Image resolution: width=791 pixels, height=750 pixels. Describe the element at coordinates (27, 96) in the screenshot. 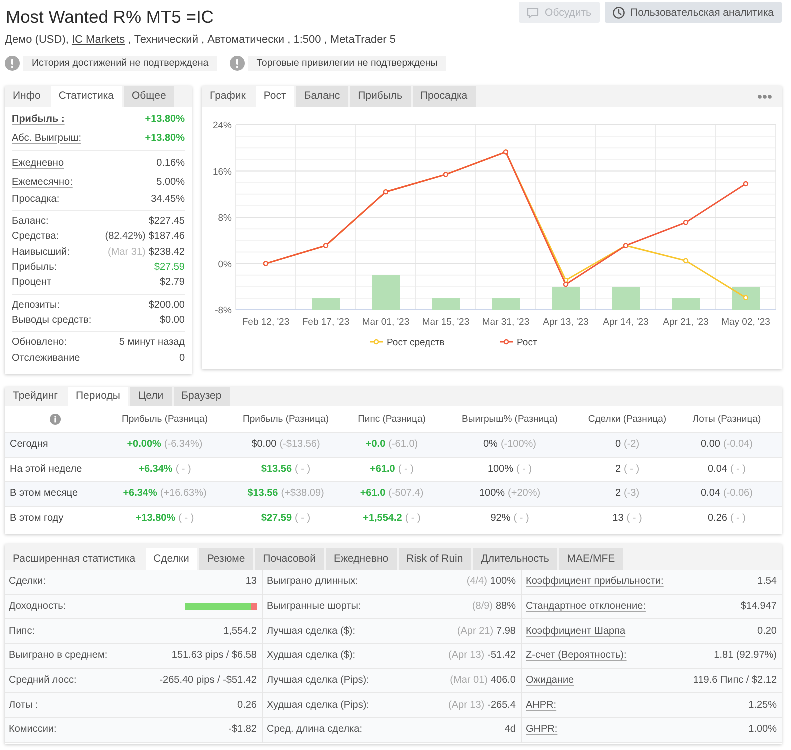

I see `stats-tab: Инфо` at that location.